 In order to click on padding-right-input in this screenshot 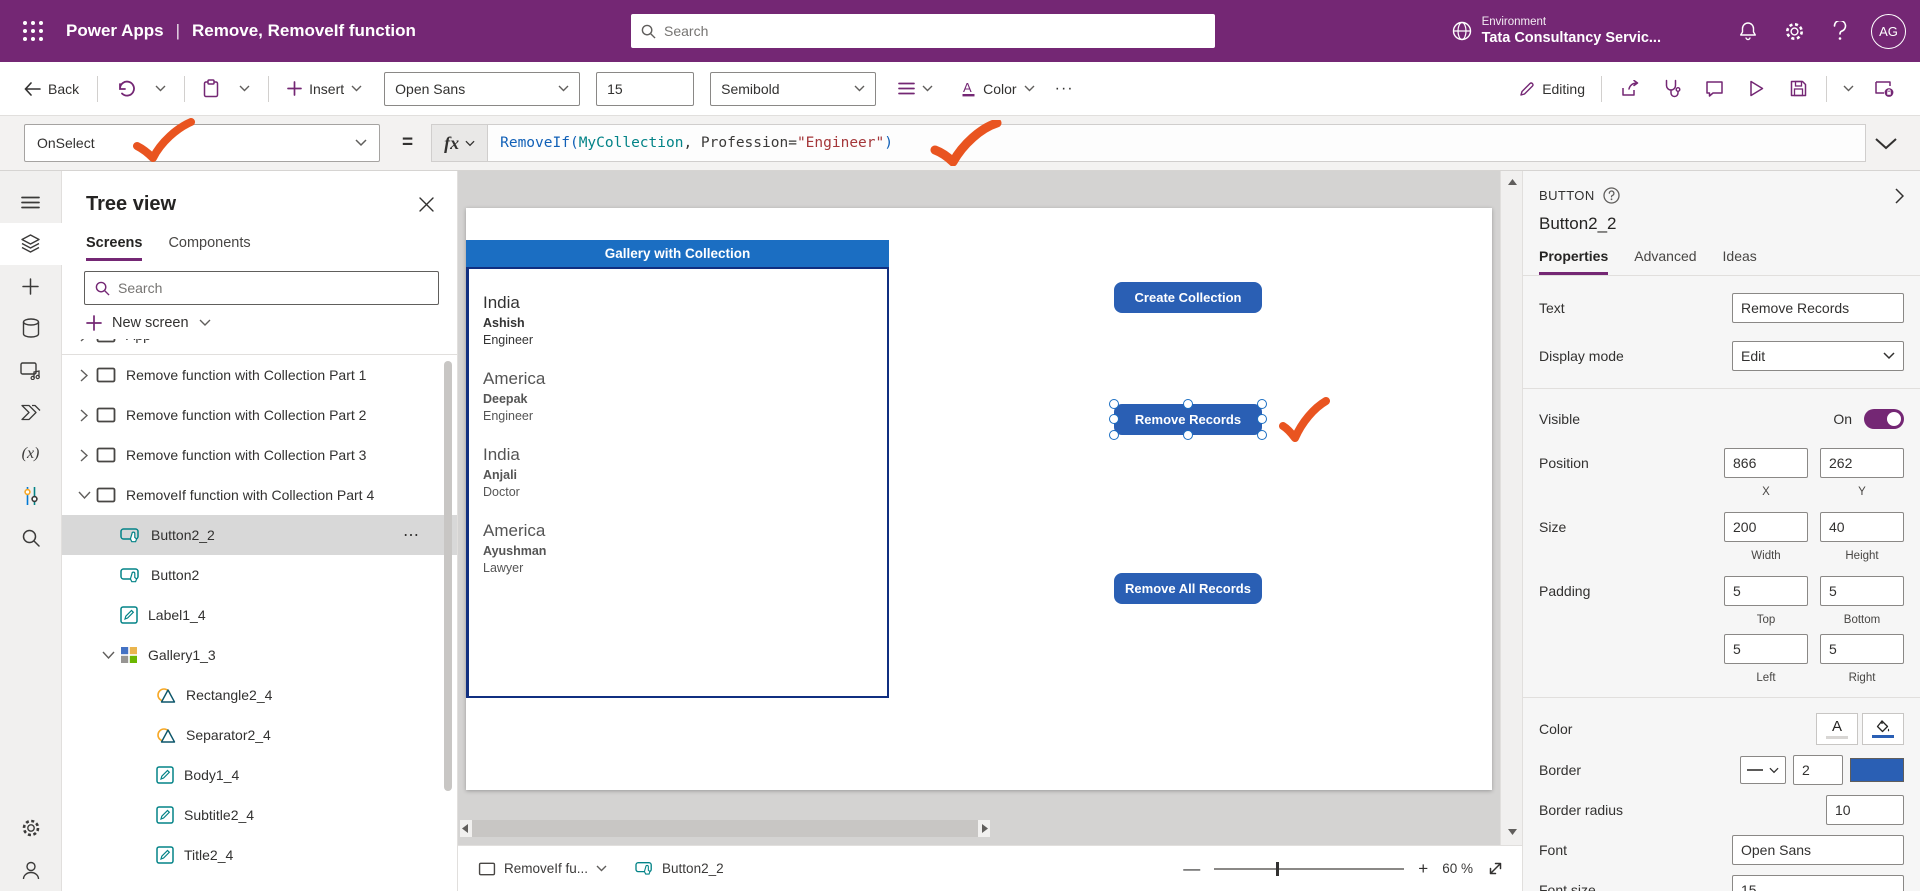, I will do `click(1862, 649)`.